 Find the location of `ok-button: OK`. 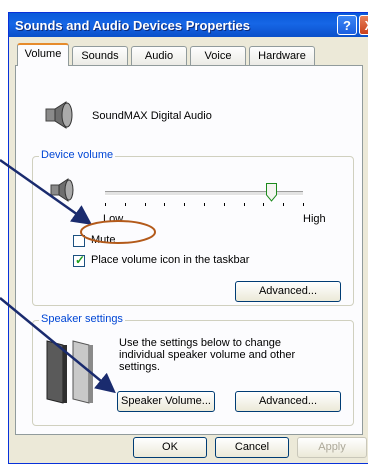

ok-button: OK is located at coordinates (170, 447).